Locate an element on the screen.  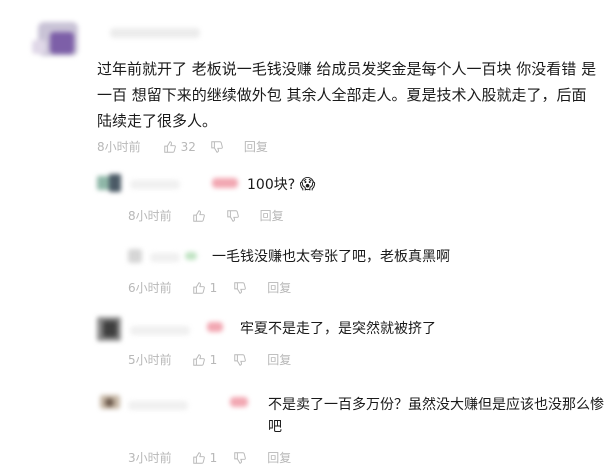
reply-text-content: 100块? is located at coordinates (271, 185).